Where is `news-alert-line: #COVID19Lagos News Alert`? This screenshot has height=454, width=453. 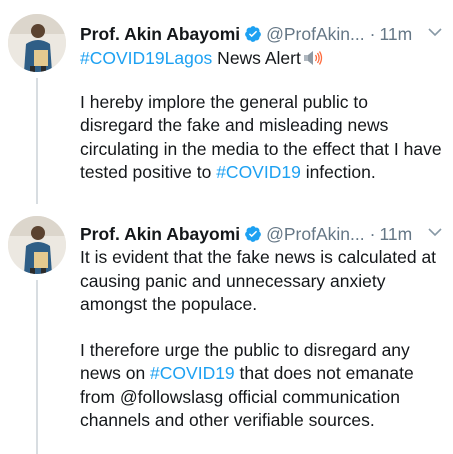 news-alert-line: #COVID19Lagos News Alert is located at coordinates (261, 59).